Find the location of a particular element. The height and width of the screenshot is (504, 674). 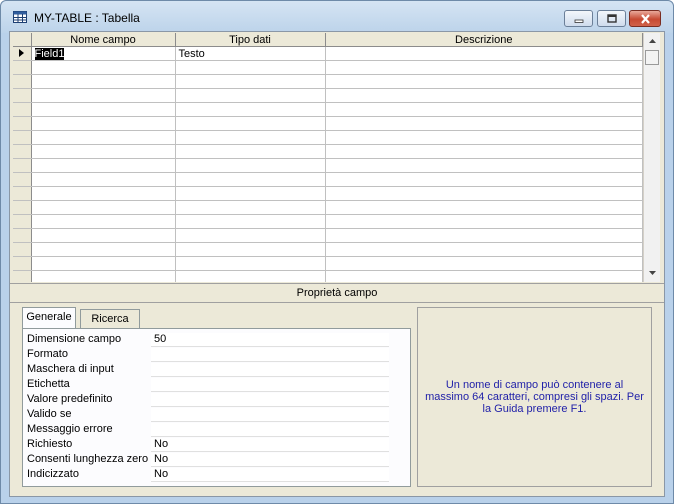

scroll-down-button is located at coordinates (652, 273).